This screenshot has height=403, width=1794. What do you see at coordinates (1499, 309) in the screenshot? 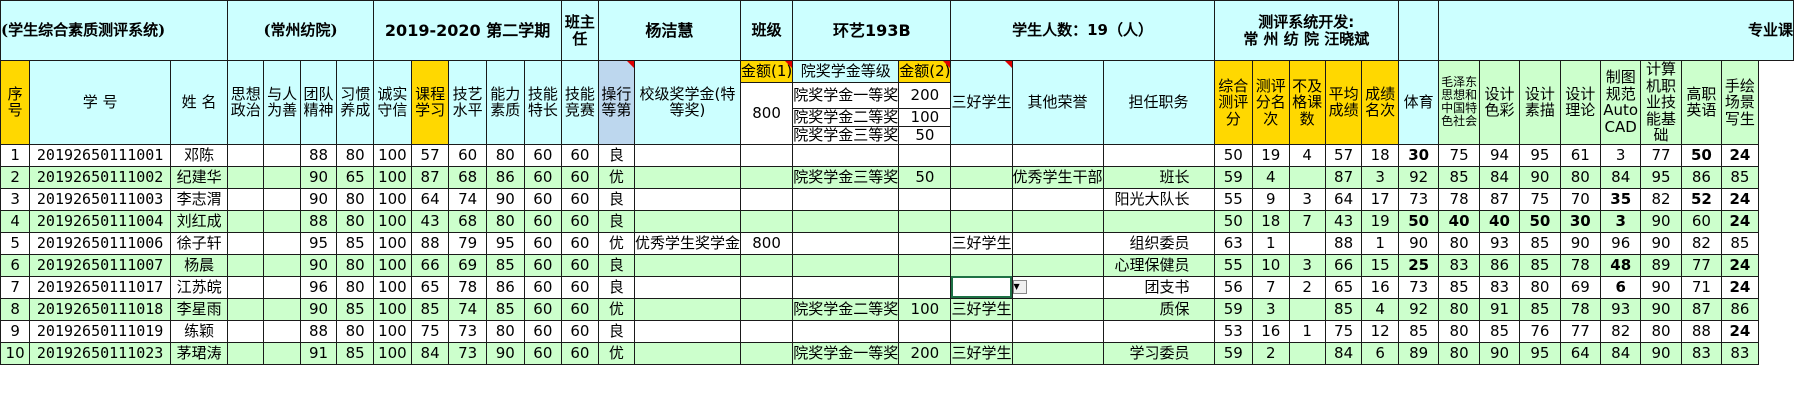
I see `design-color-score-cell: 91` at bounding box center [1499, 309].